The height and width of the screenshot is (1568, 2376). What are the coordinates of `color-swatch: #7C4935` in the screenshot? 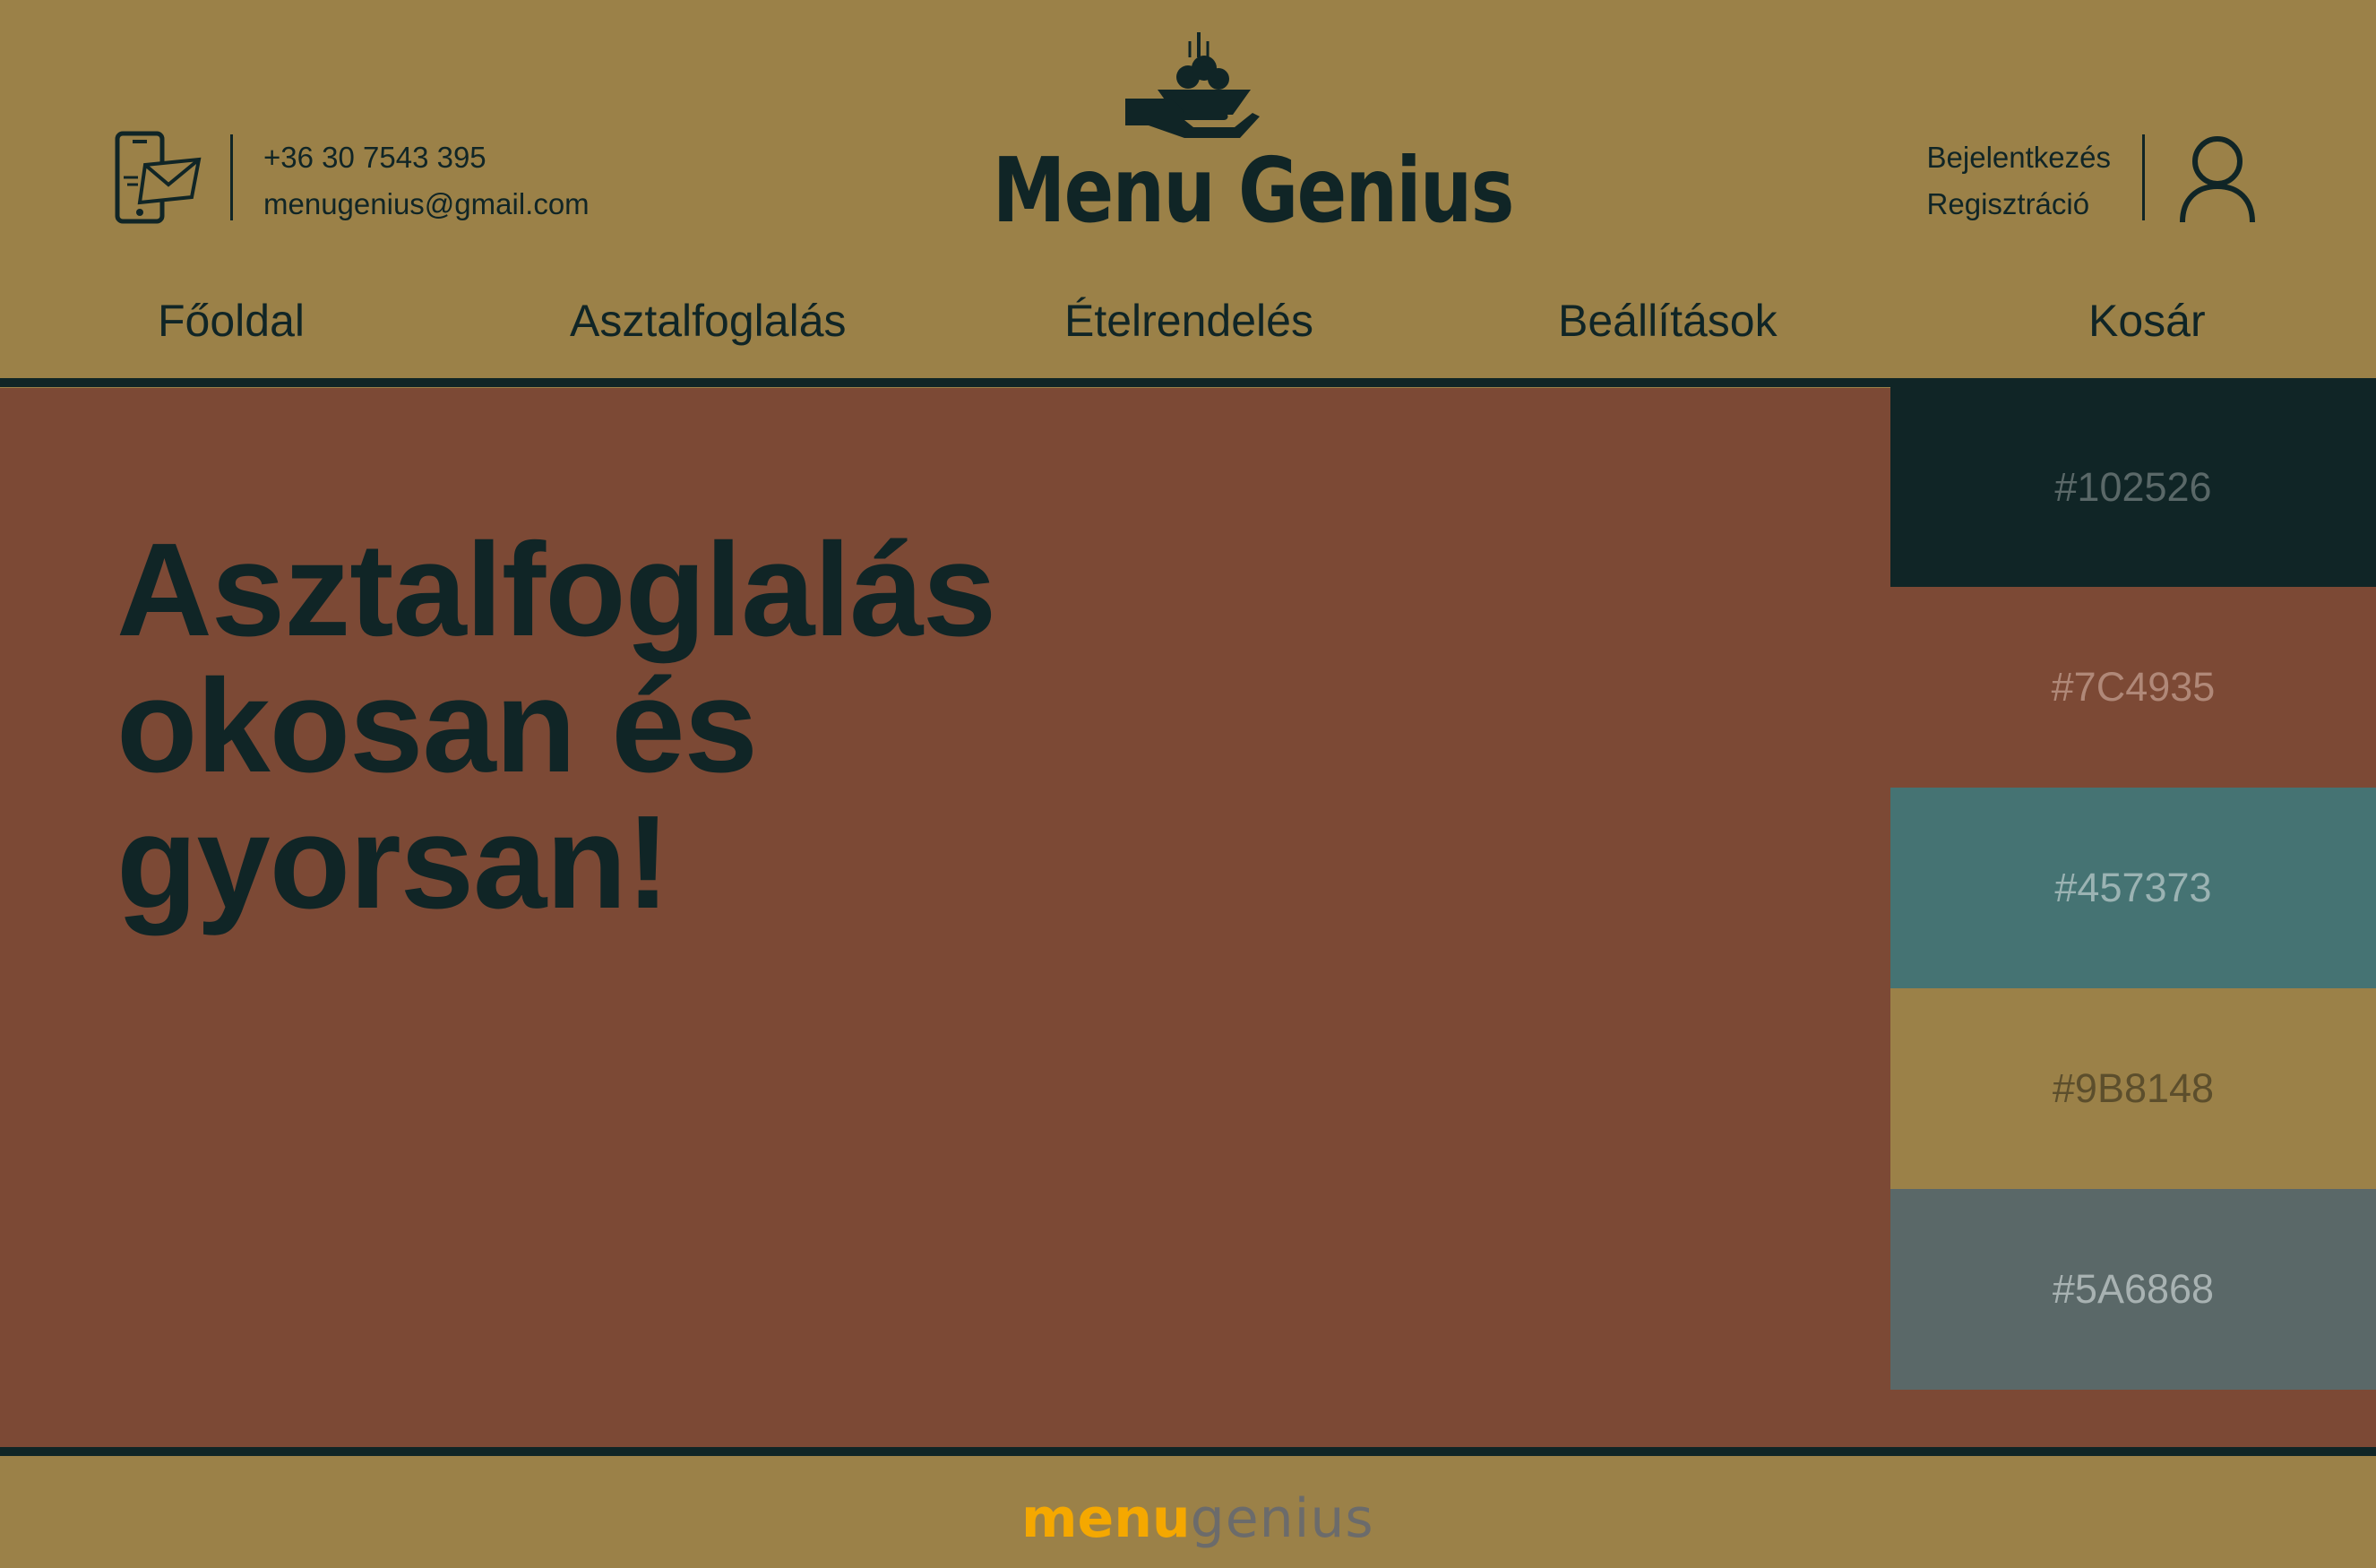 It's located at (2133, 687).